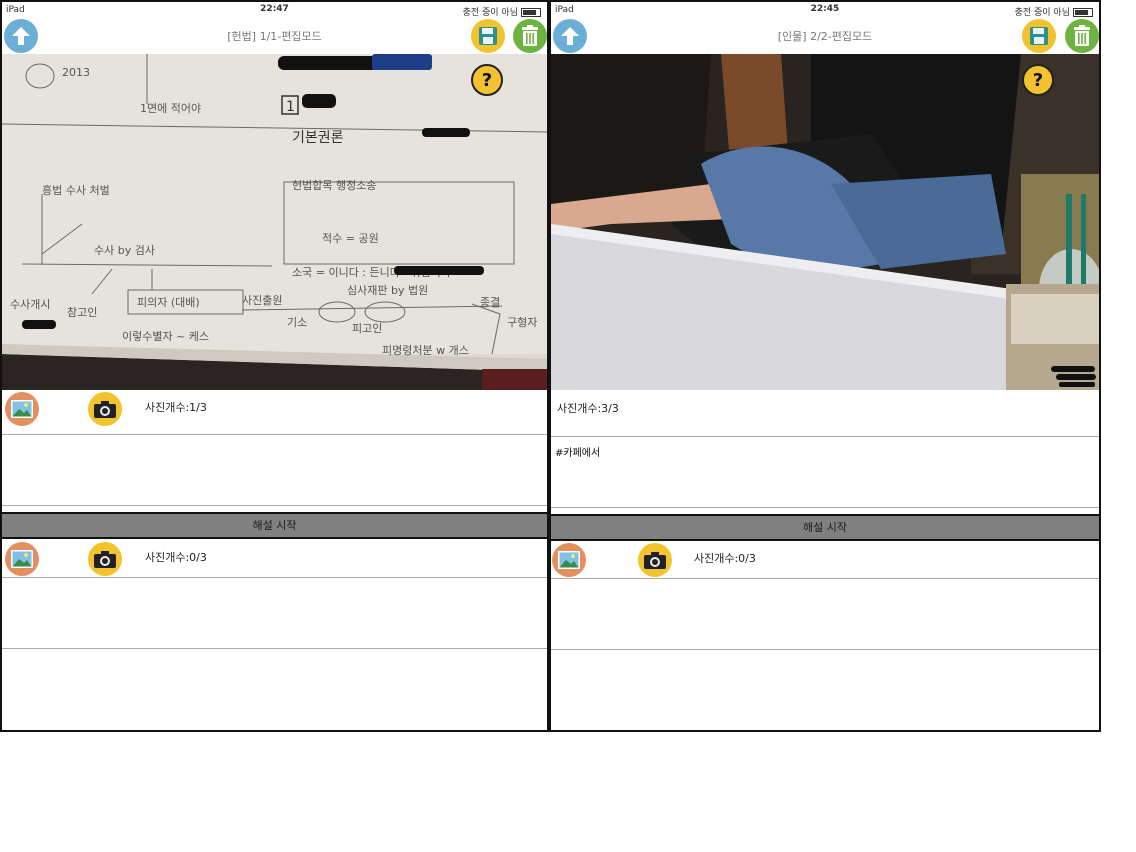 This screenshot has height=852, width=1136. Describe the element at coordinates (350, 238) in the screenshot. I see `svg-text: 적수 = 공원` at that location.